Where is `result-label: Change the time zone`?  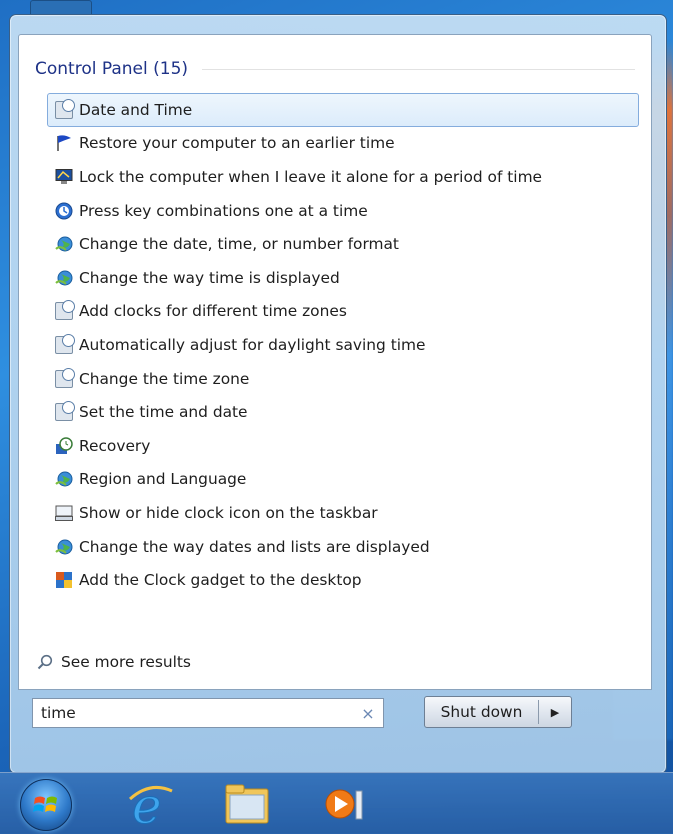 result-label: Change the time zone is located at coordinates (164, 378).